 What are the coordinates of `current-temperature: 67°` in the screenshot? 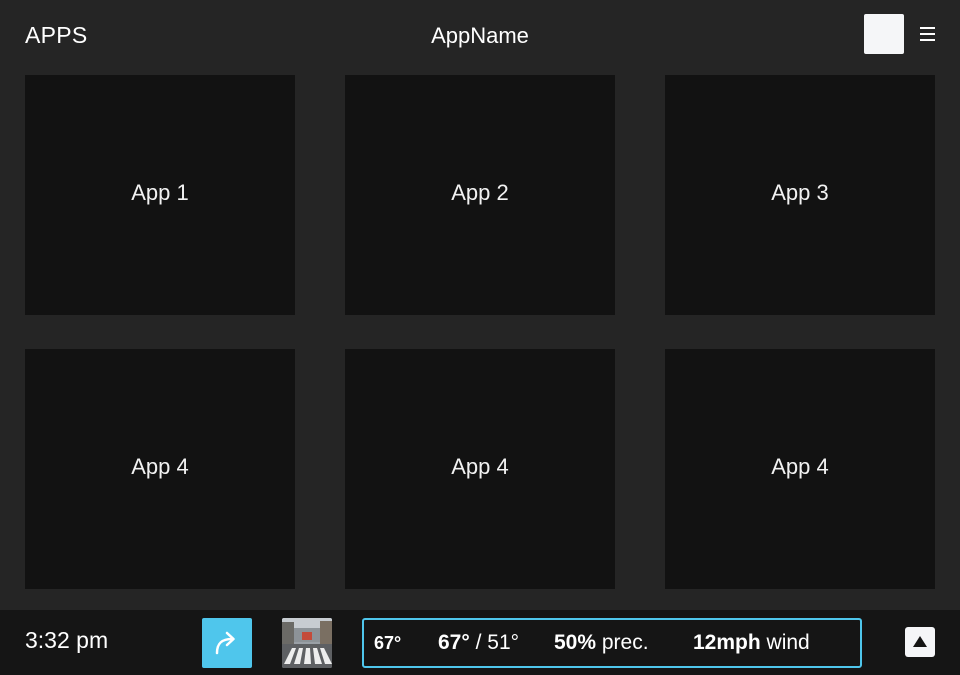 It's located at (388, 643).